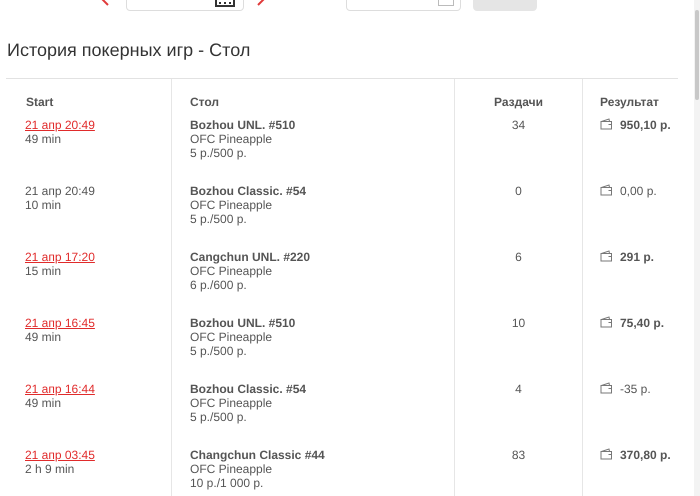 The image size is (700, 496). I want to click on duration: 15 min, so click(43, 271).